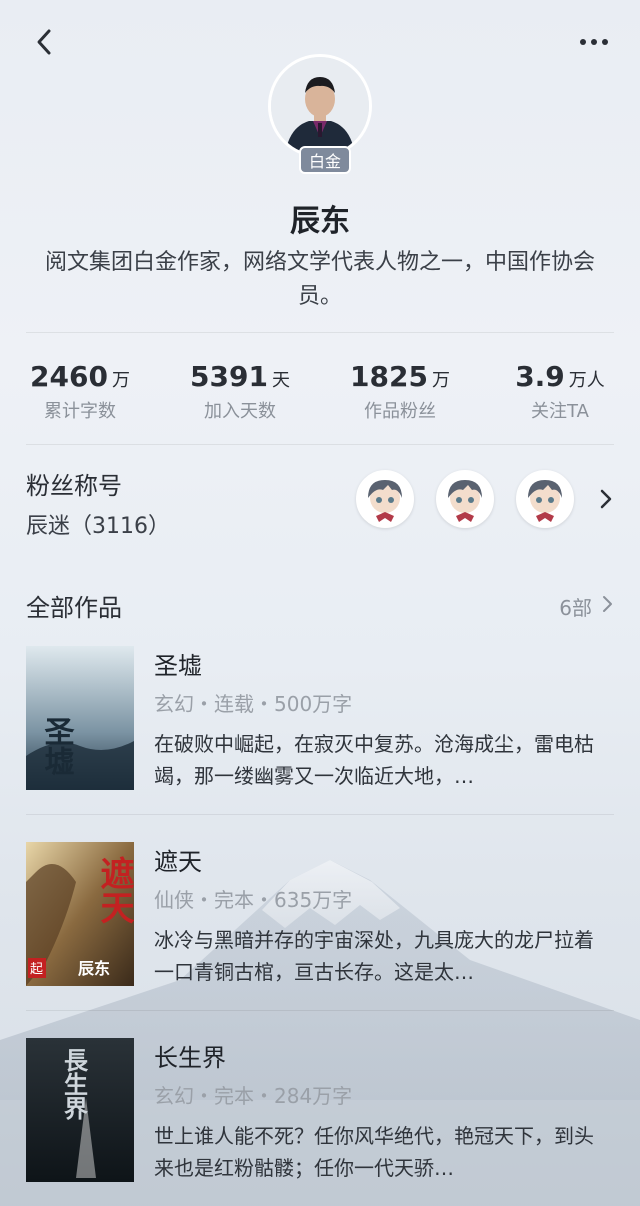  I want to click on cover-publisher-tag: 起, so click(36, 969).